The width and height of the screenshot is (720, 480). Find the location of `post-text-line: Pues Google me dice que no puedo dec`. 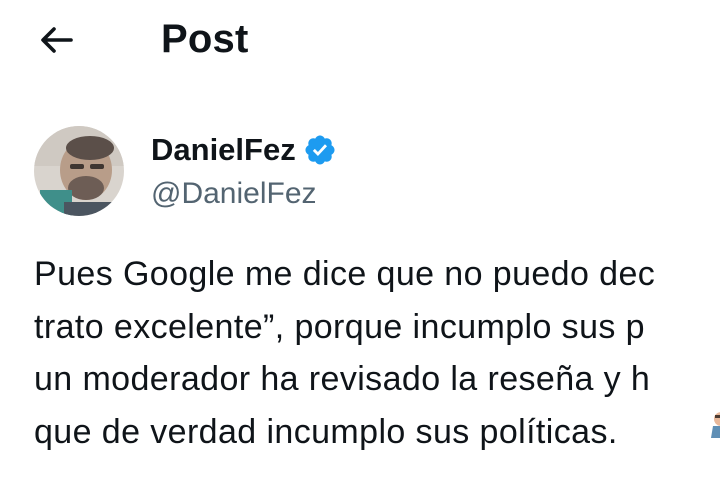

post-text-line: Pues Google me dice que no puedo dec is located at coordinates (345, 274).